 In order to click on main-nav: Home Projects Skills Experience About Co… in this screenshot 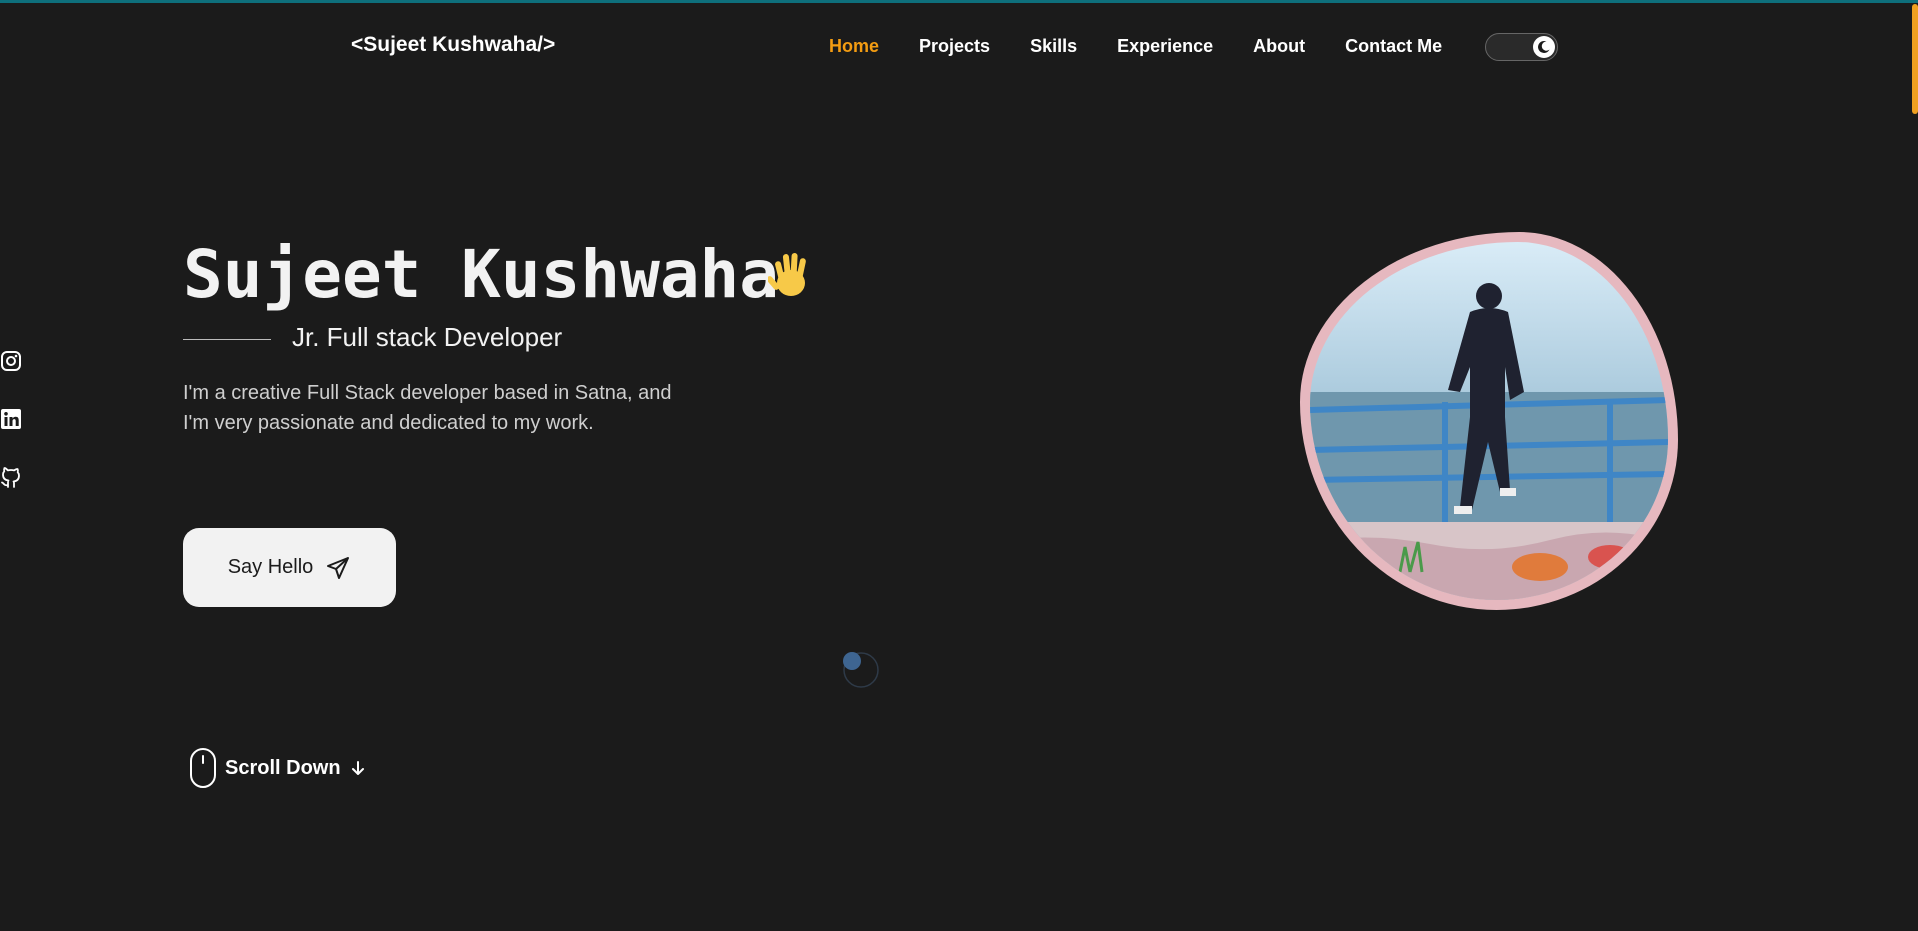, I will do `click(1135, 46)`.